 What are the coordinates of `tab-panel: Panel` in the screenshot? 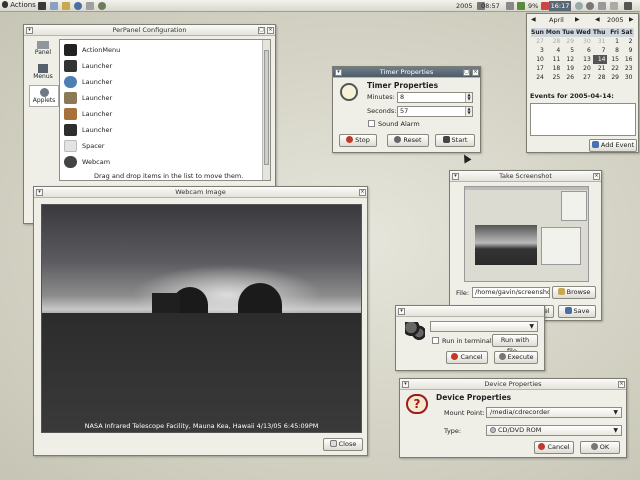 It's located at (43, 50).